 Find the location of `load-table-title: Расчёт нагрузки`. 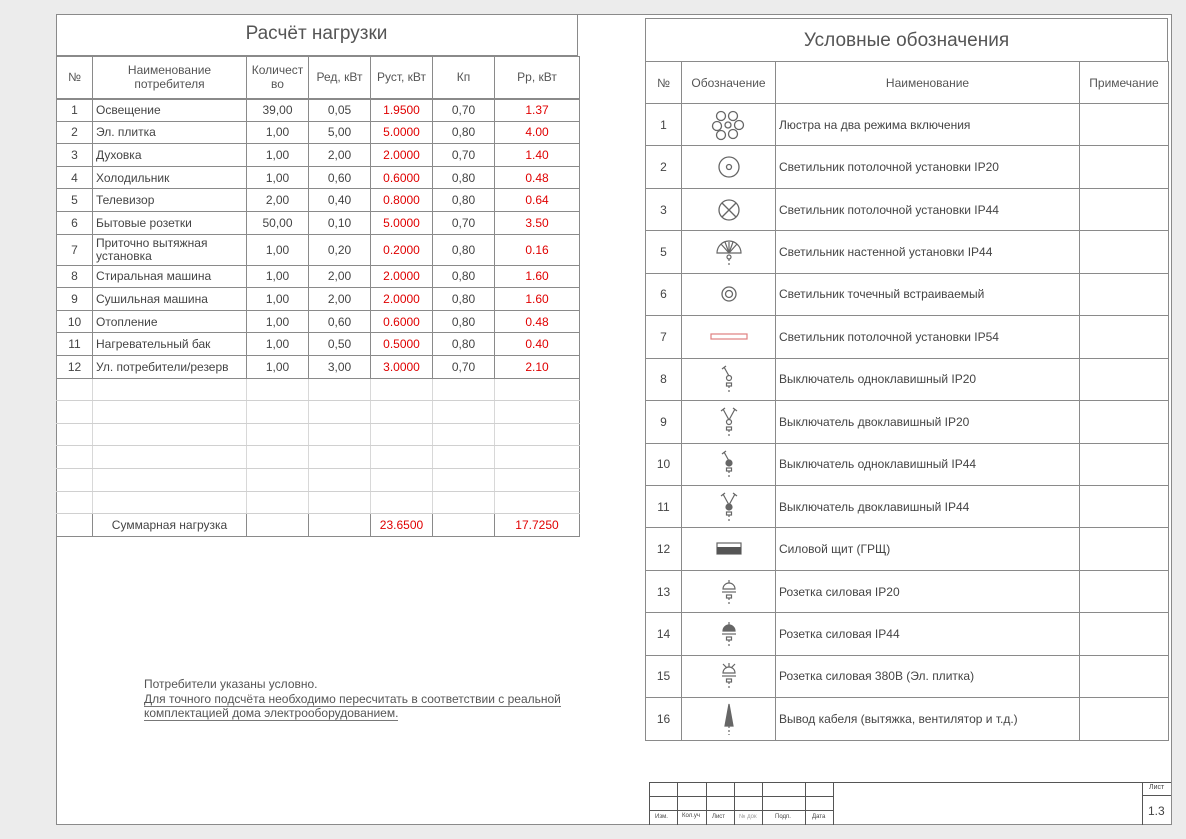

load-table-title: Расчёт нагрузки is located at coordinates (317, 35).